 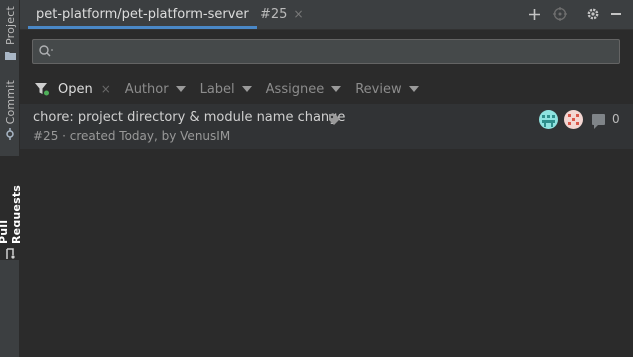 What do you see at coordinates (598, 121) in the screenshot?
I see `comment-icon` at bounding box center [598, 121].